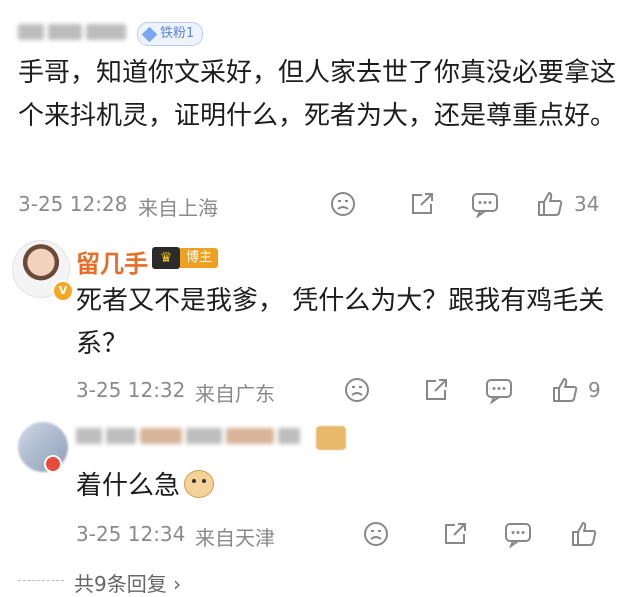 Image resolution: width=627 pixels, height=597 pixels. I want to click on reply-text-content: 着什么急, so click(128, 486).